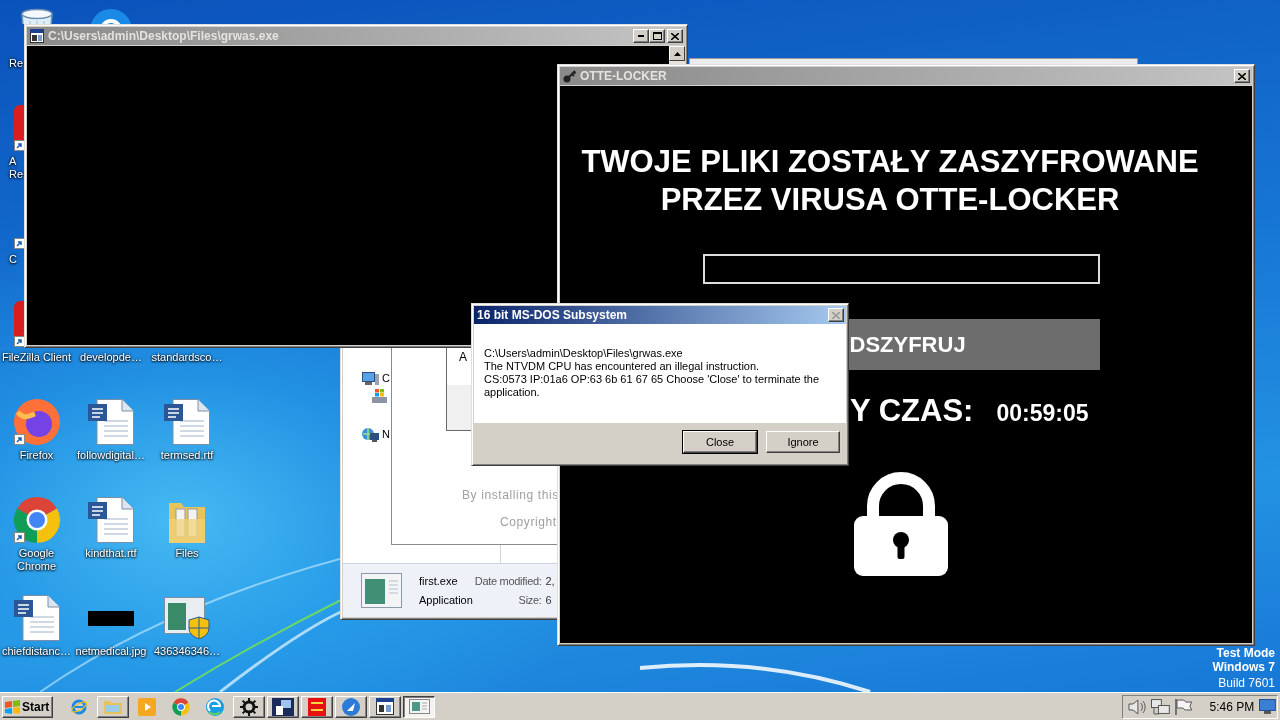  What do you see at coordinates (36, 357) in the screenshot?
I see `icon-label: FileZilla Client` at bounding box center [36, 357].